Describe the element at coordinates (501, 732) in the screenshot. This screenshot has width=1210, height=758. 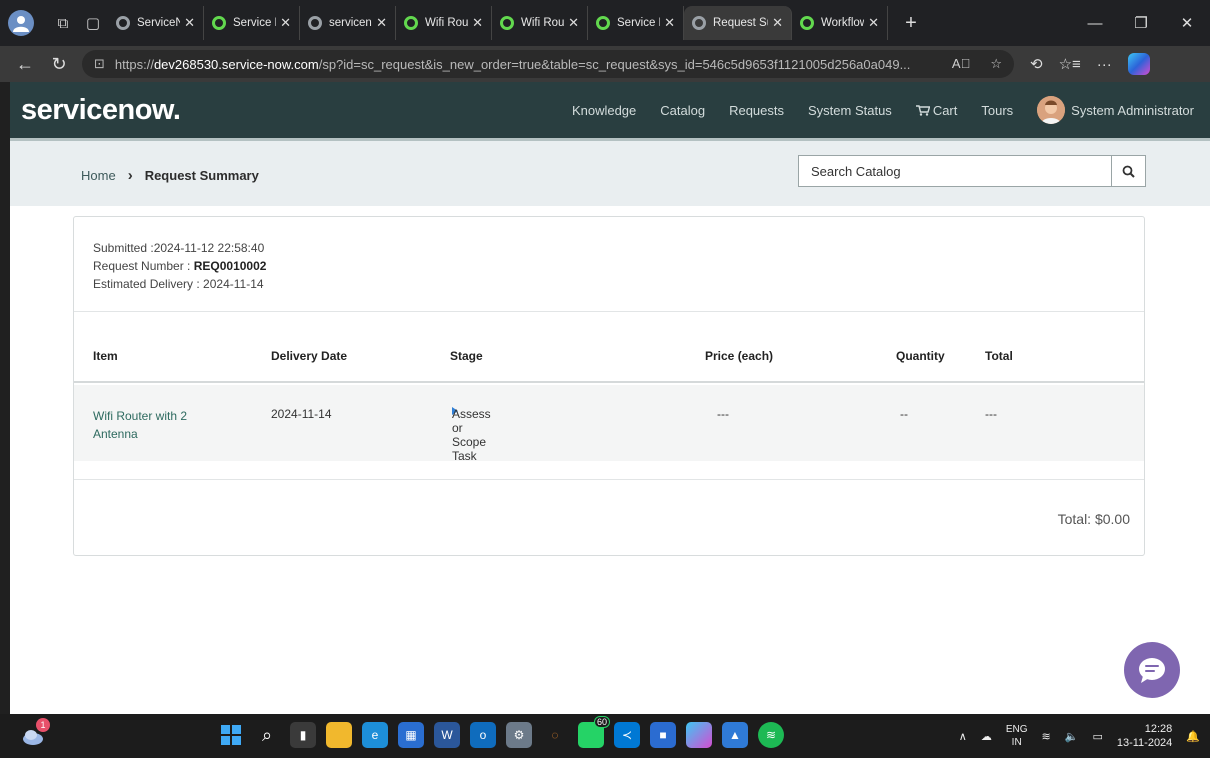
I see `taskbar-apps: ⌕ ▮ e ▦ W o ⚙ ◌ 60 ≺ ■ ▲ ≋` at that location.